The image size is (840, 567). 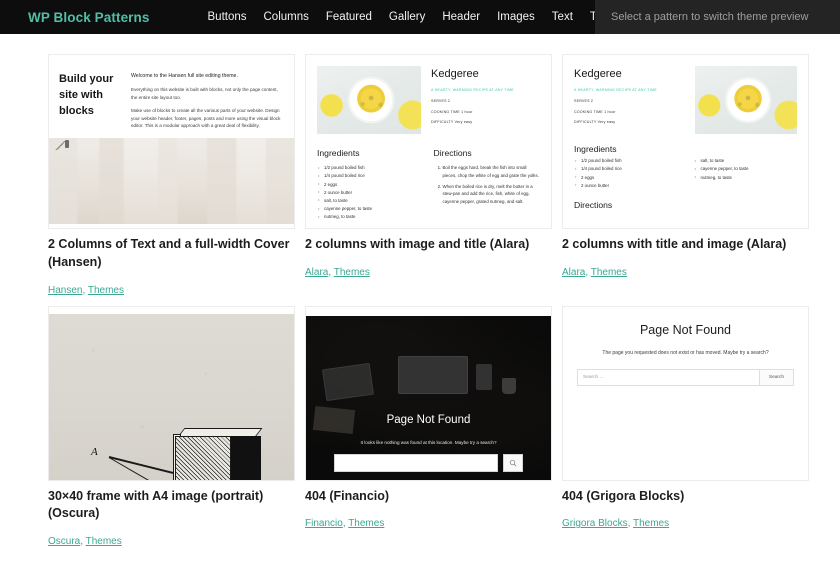 I want to click on phone-prop-icon, so click(x=484, y=376).